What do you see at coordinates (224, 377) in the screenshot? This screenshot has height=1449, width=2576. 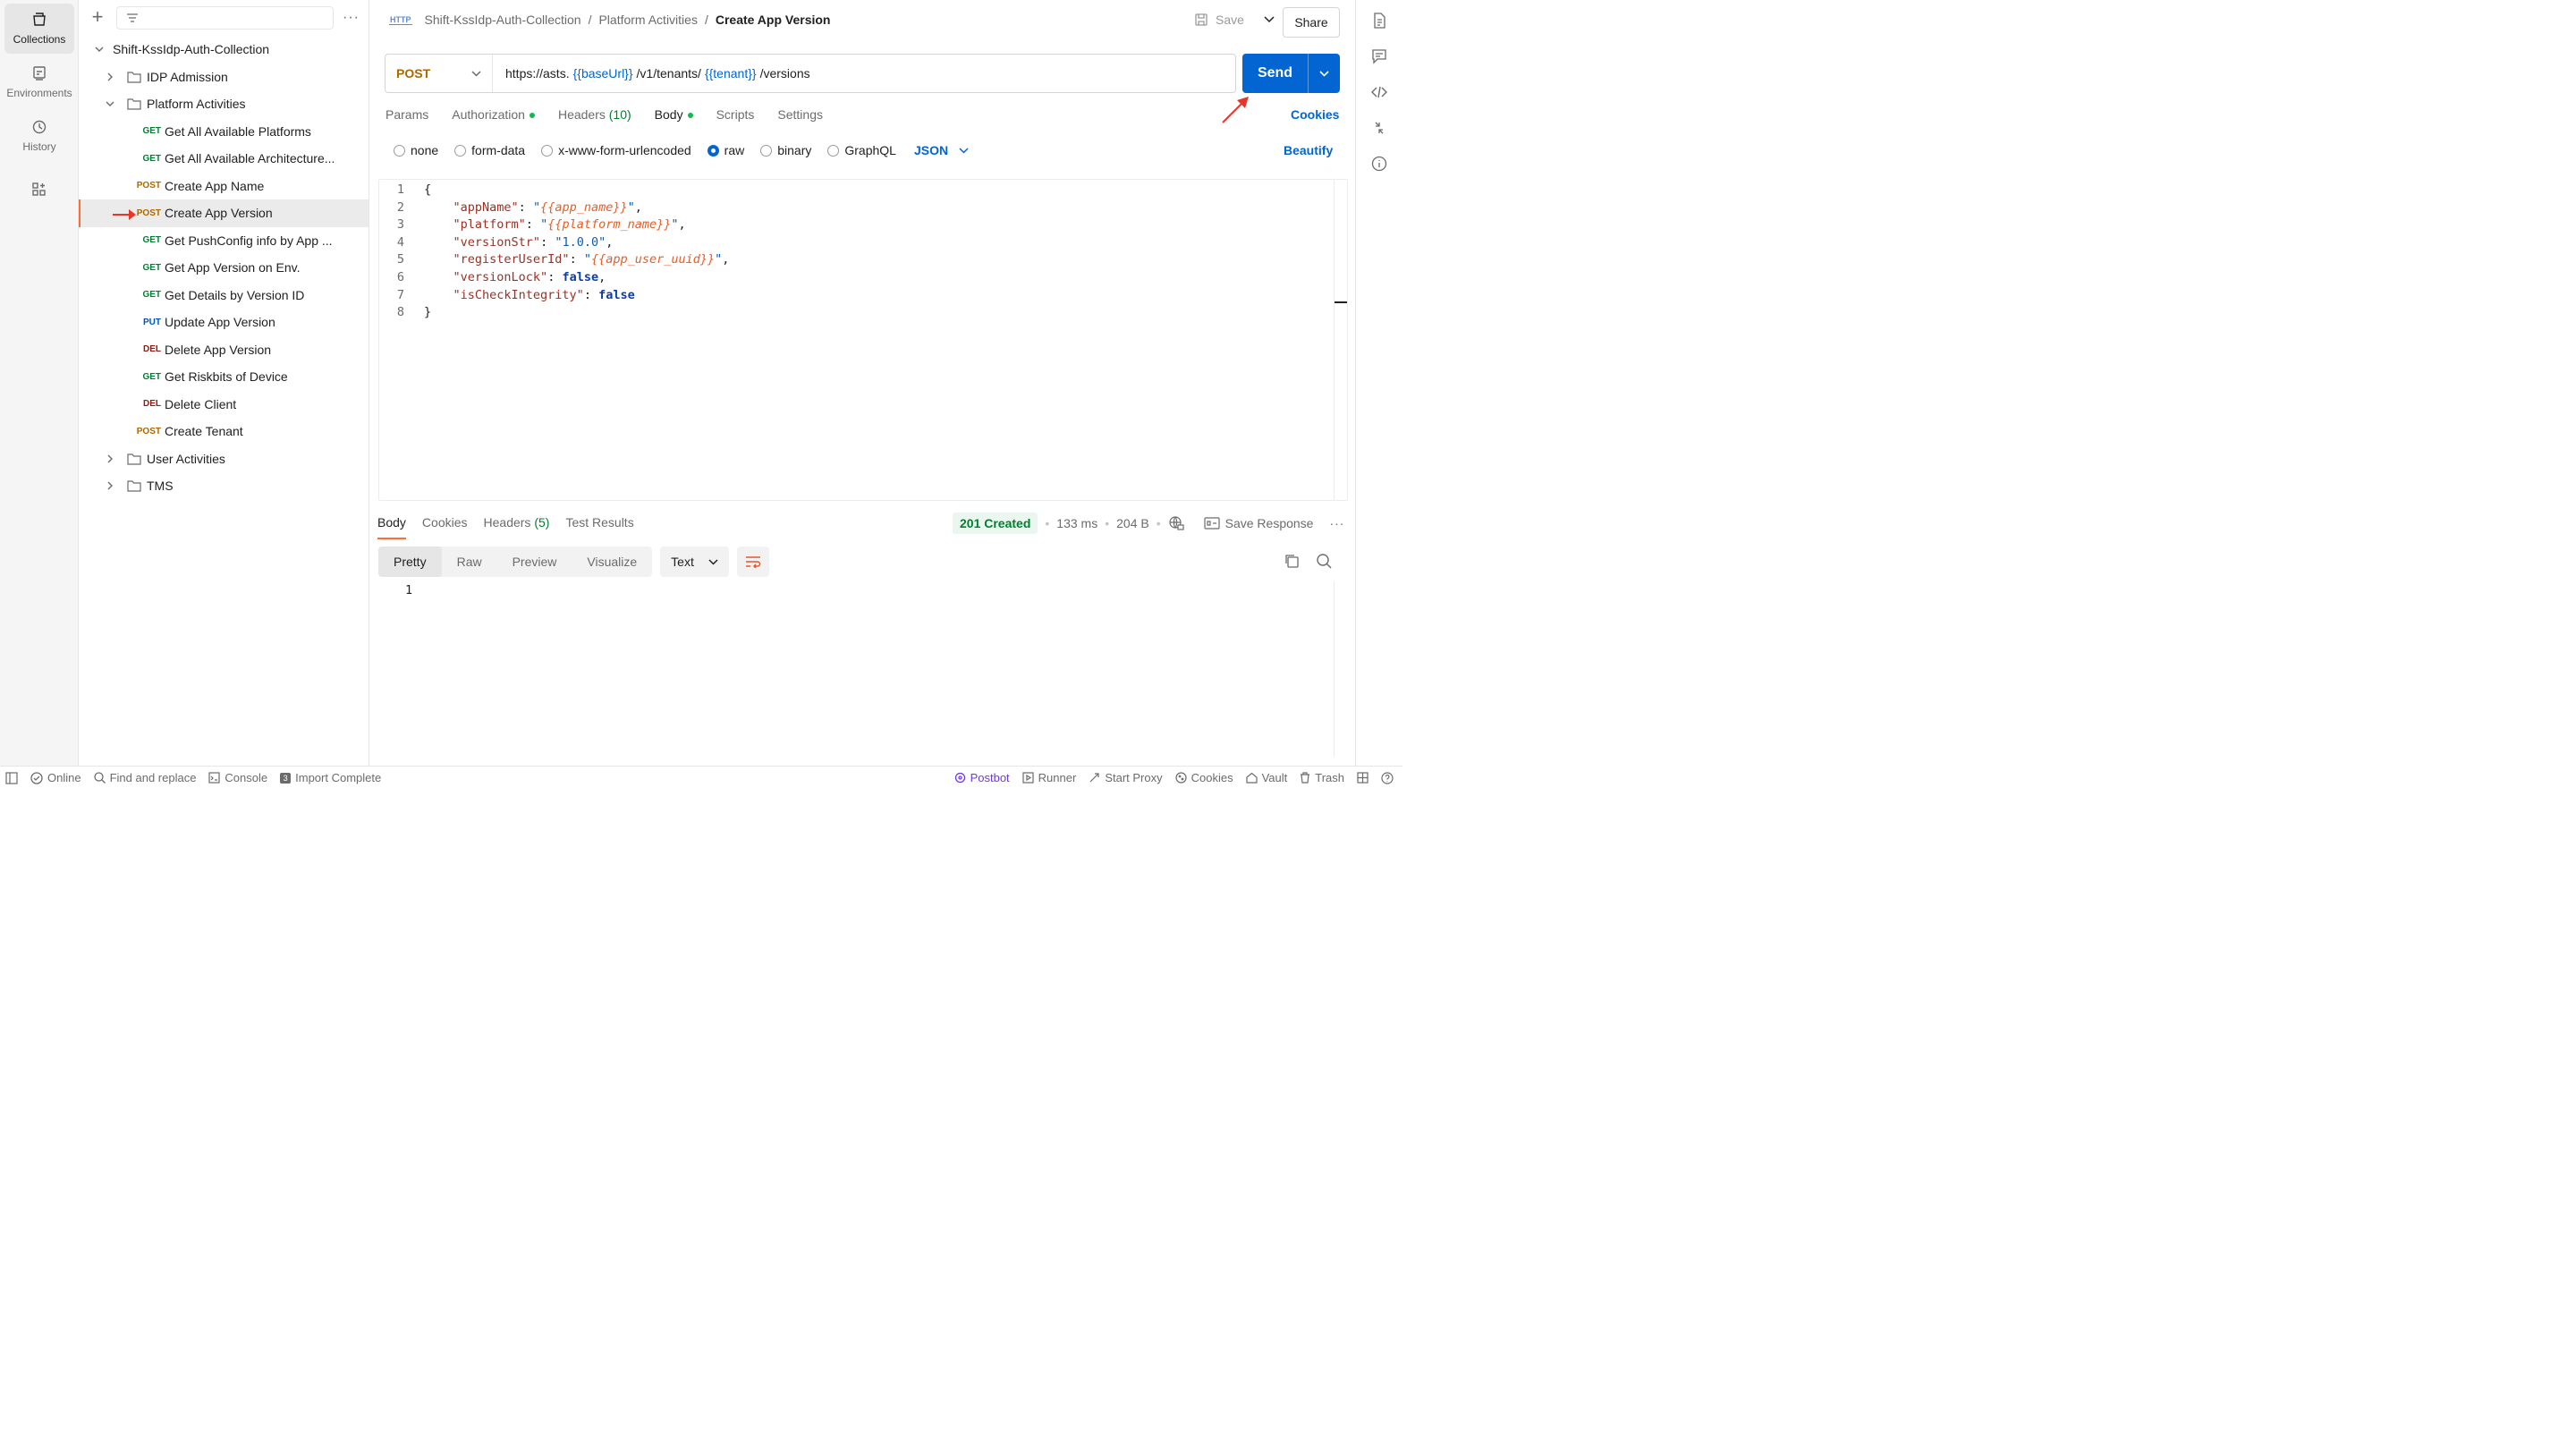 I see `request-item: GET Get Riskbits of Device` at bounding box center [224, 377].